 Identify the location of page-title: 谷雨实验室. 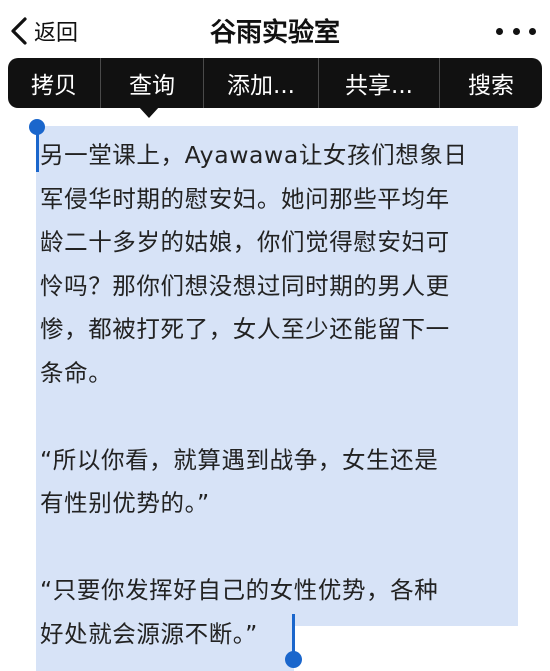
(274, 33).